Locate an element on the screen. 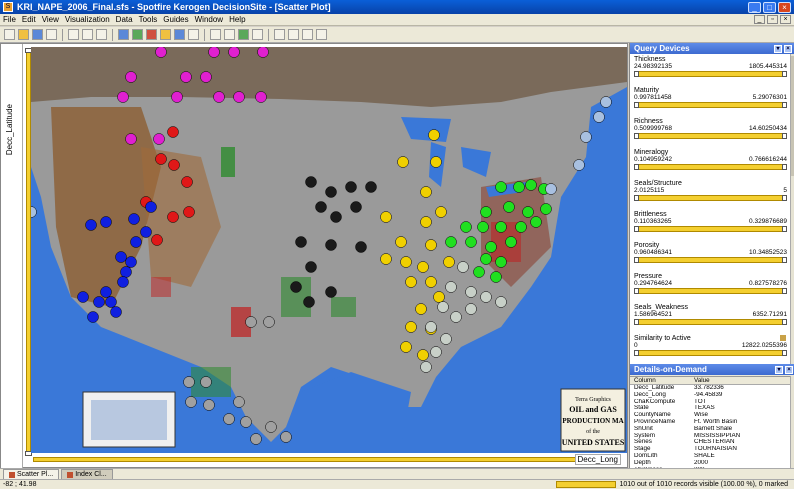  zoom-icon is located at coordinates (215, 34).